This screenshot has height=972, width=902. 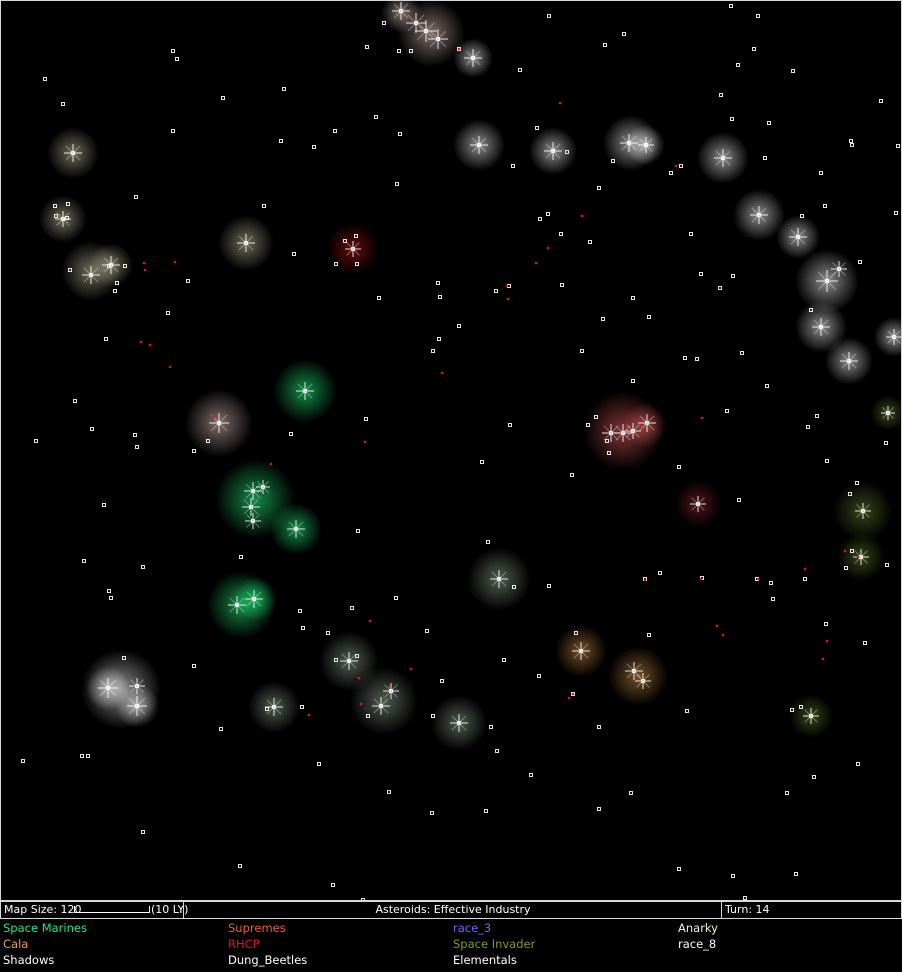 I want to click on race-dung-beetles: Dung_Beetles, so click(x=267, y=960).